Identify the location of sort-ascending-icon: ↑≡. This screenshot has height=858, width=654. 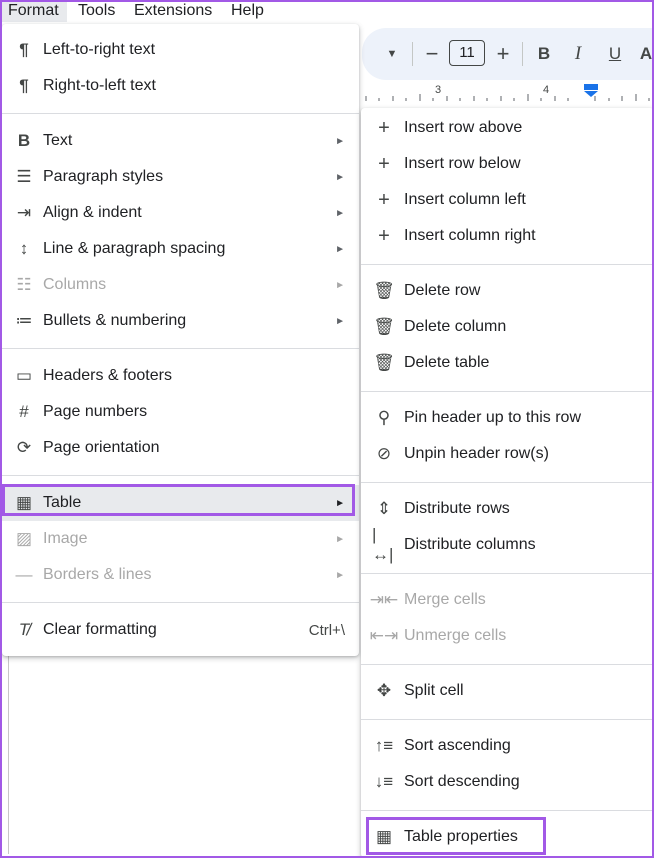
(384, 745).